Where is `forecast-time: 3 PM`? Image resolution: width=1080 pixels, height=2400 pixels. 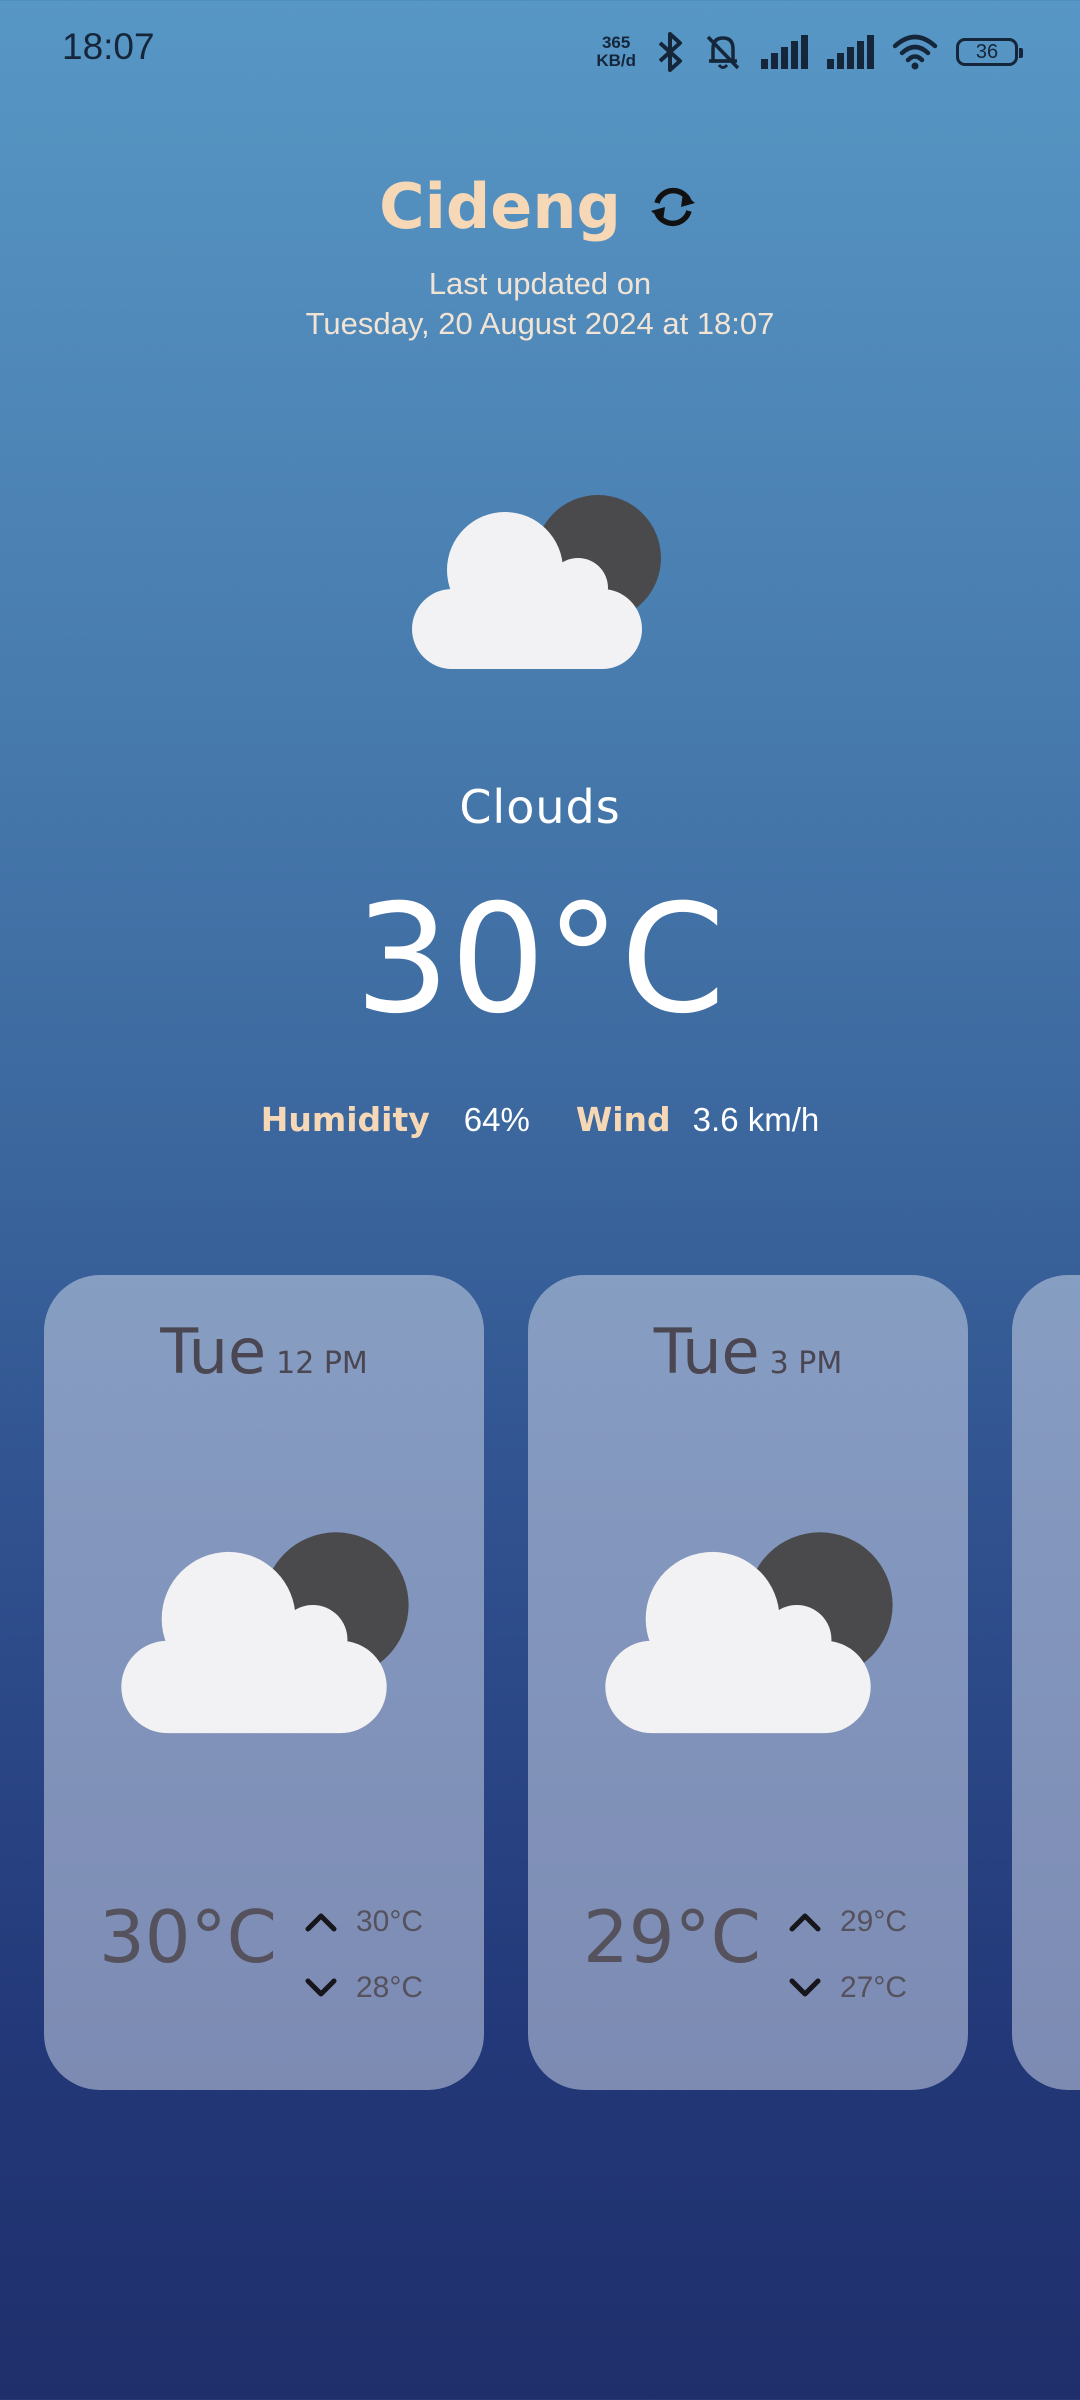
forecast-time: 3 PM is located at coordinates (806, 1363).